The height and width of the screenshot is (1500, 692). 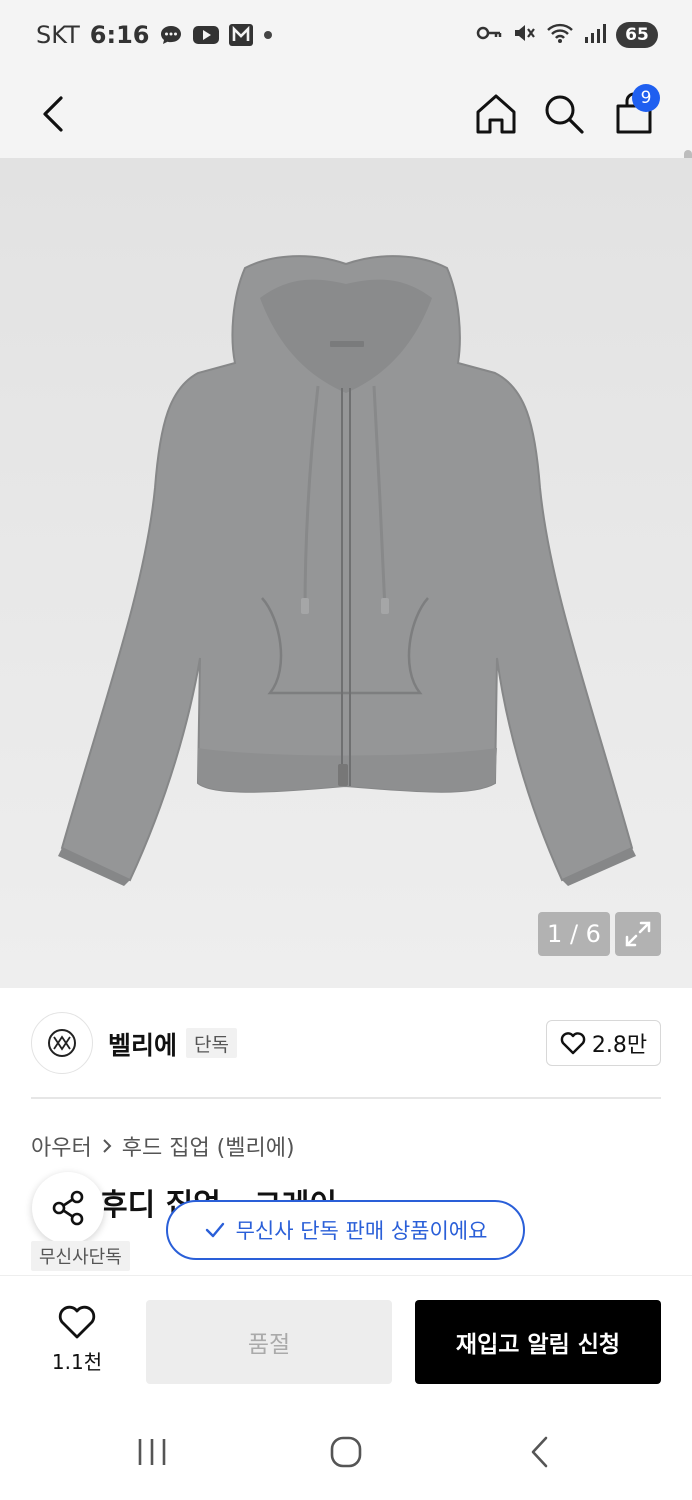 I want to click on brand-logo-mark, so click(x=62, y=1043).